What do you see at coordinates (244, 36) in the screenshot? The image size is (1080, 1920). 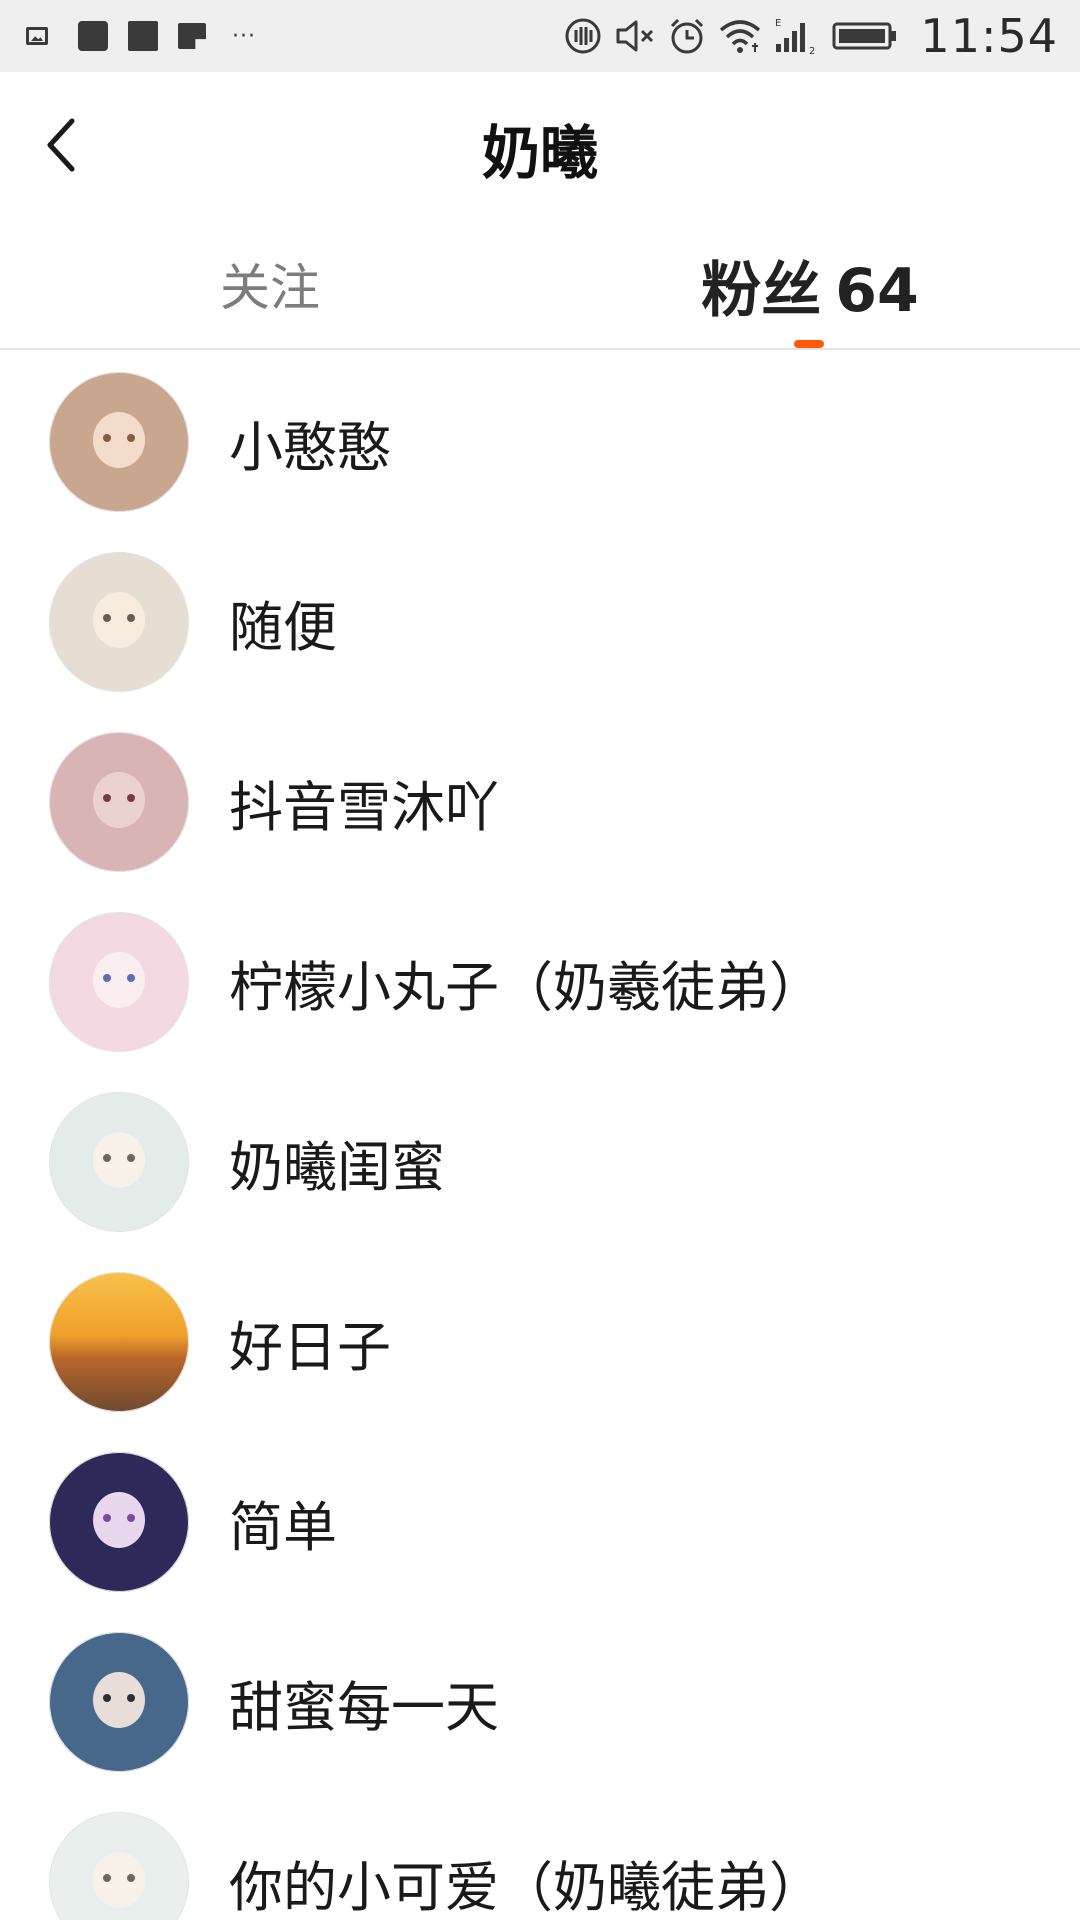 I see `overflow-dots: ···` at bounding box center [244, 36].